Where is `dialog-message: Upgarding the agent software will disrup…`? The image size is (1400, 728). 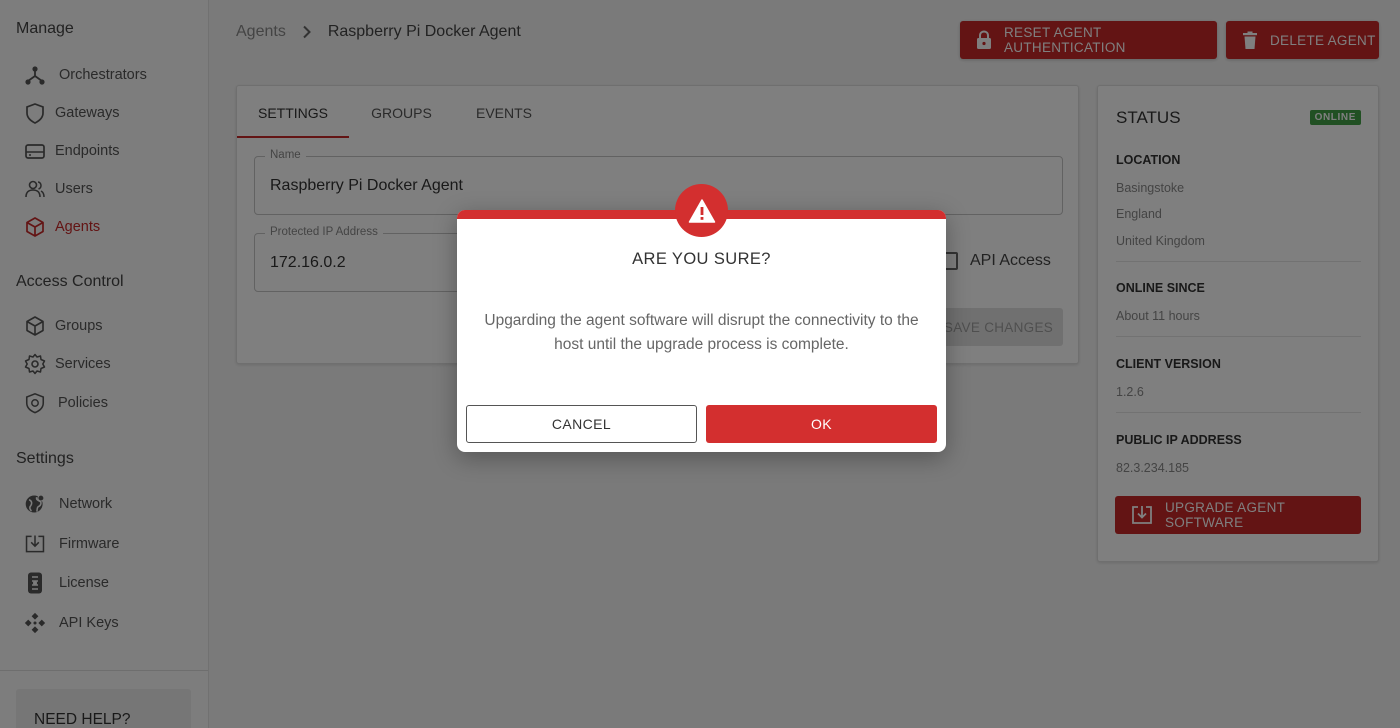
dialog-message: Upgarding the agent software will disrup… is located at coordinates (701, 332).